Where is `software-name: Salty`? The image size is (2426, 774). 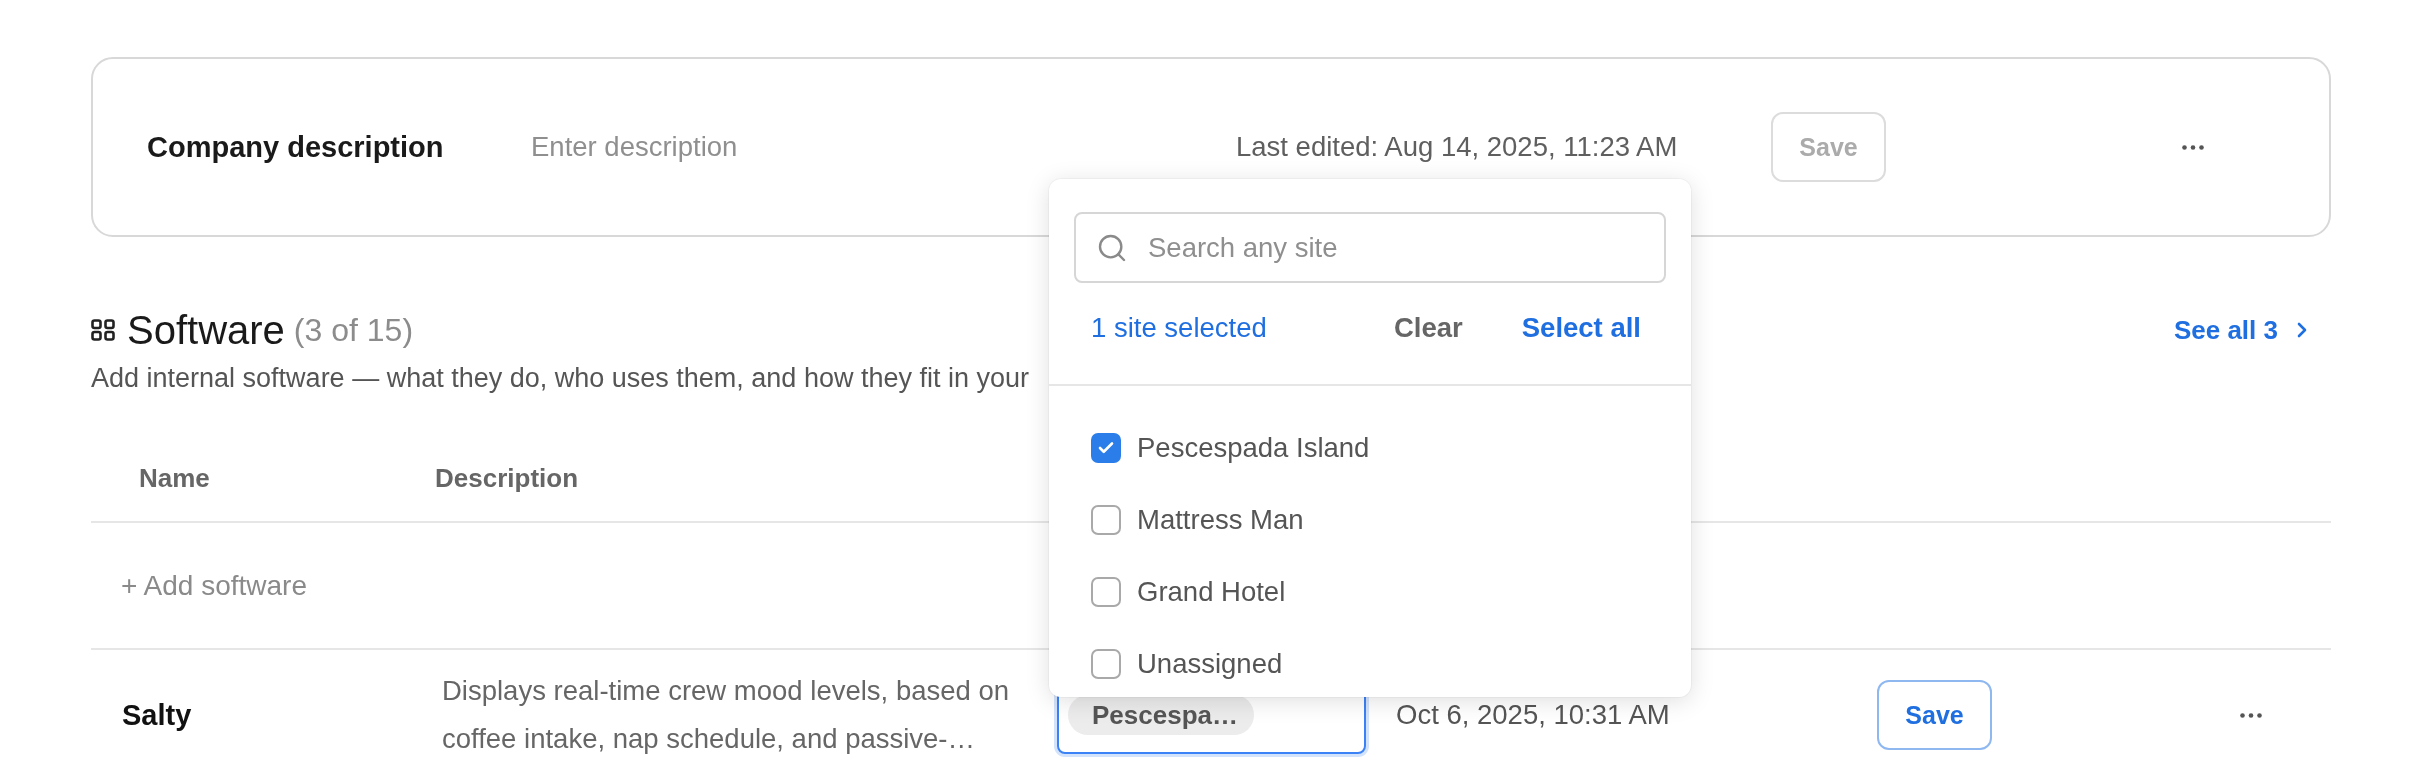
software-name: Salty is located at coordinates (157, 715).